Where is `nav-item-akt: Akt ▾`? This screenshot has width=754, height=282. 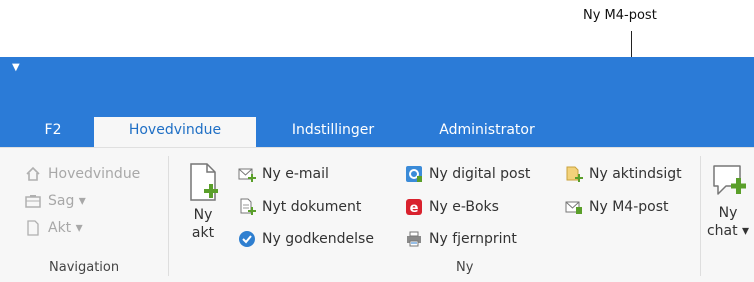 nav-item-akt: Akt ▾ is located at coordinates (53, 228).